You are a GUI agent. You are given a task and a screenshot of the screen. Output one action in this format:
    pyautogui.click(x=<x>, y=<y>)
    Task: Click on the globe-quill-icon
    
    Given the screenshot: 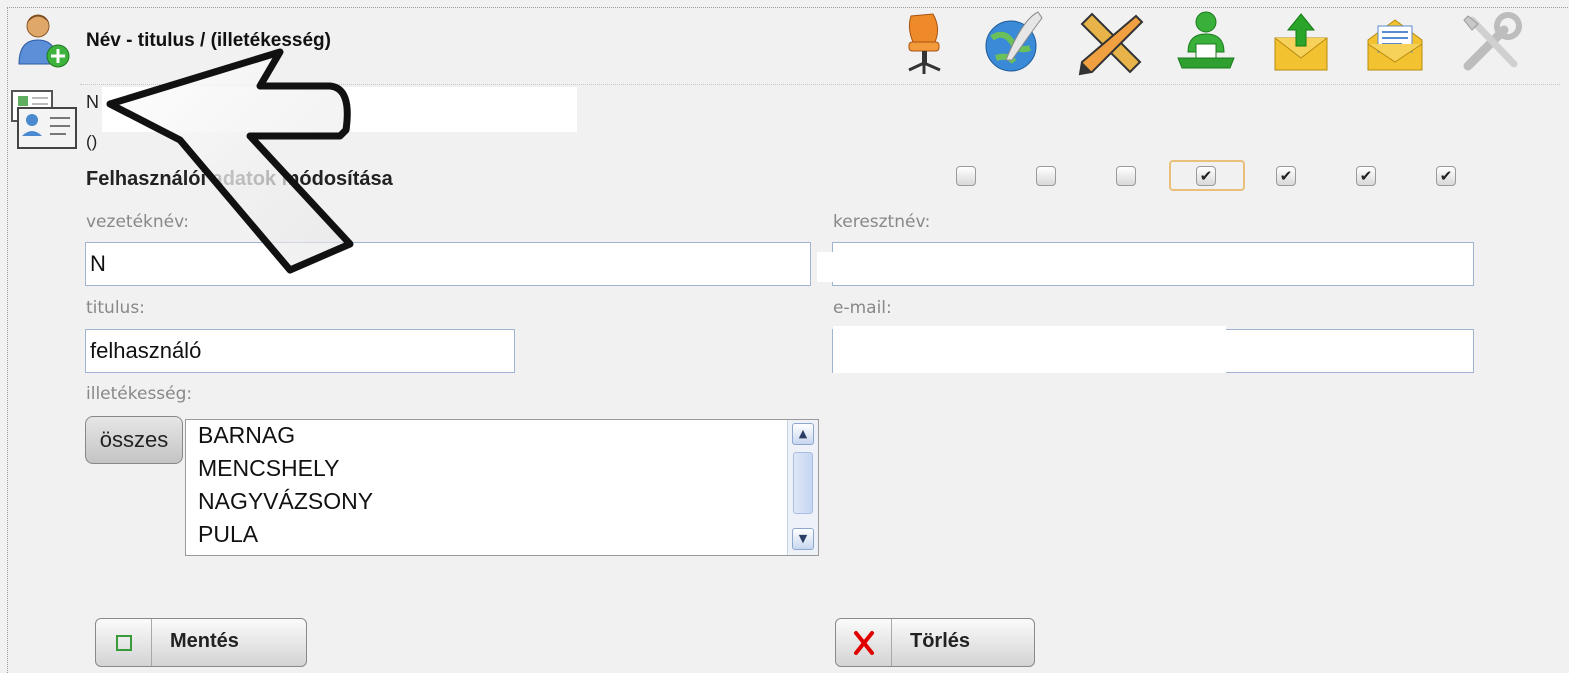 What is the action you would take?
    pyautogui.click(x=1013, y=42)
    